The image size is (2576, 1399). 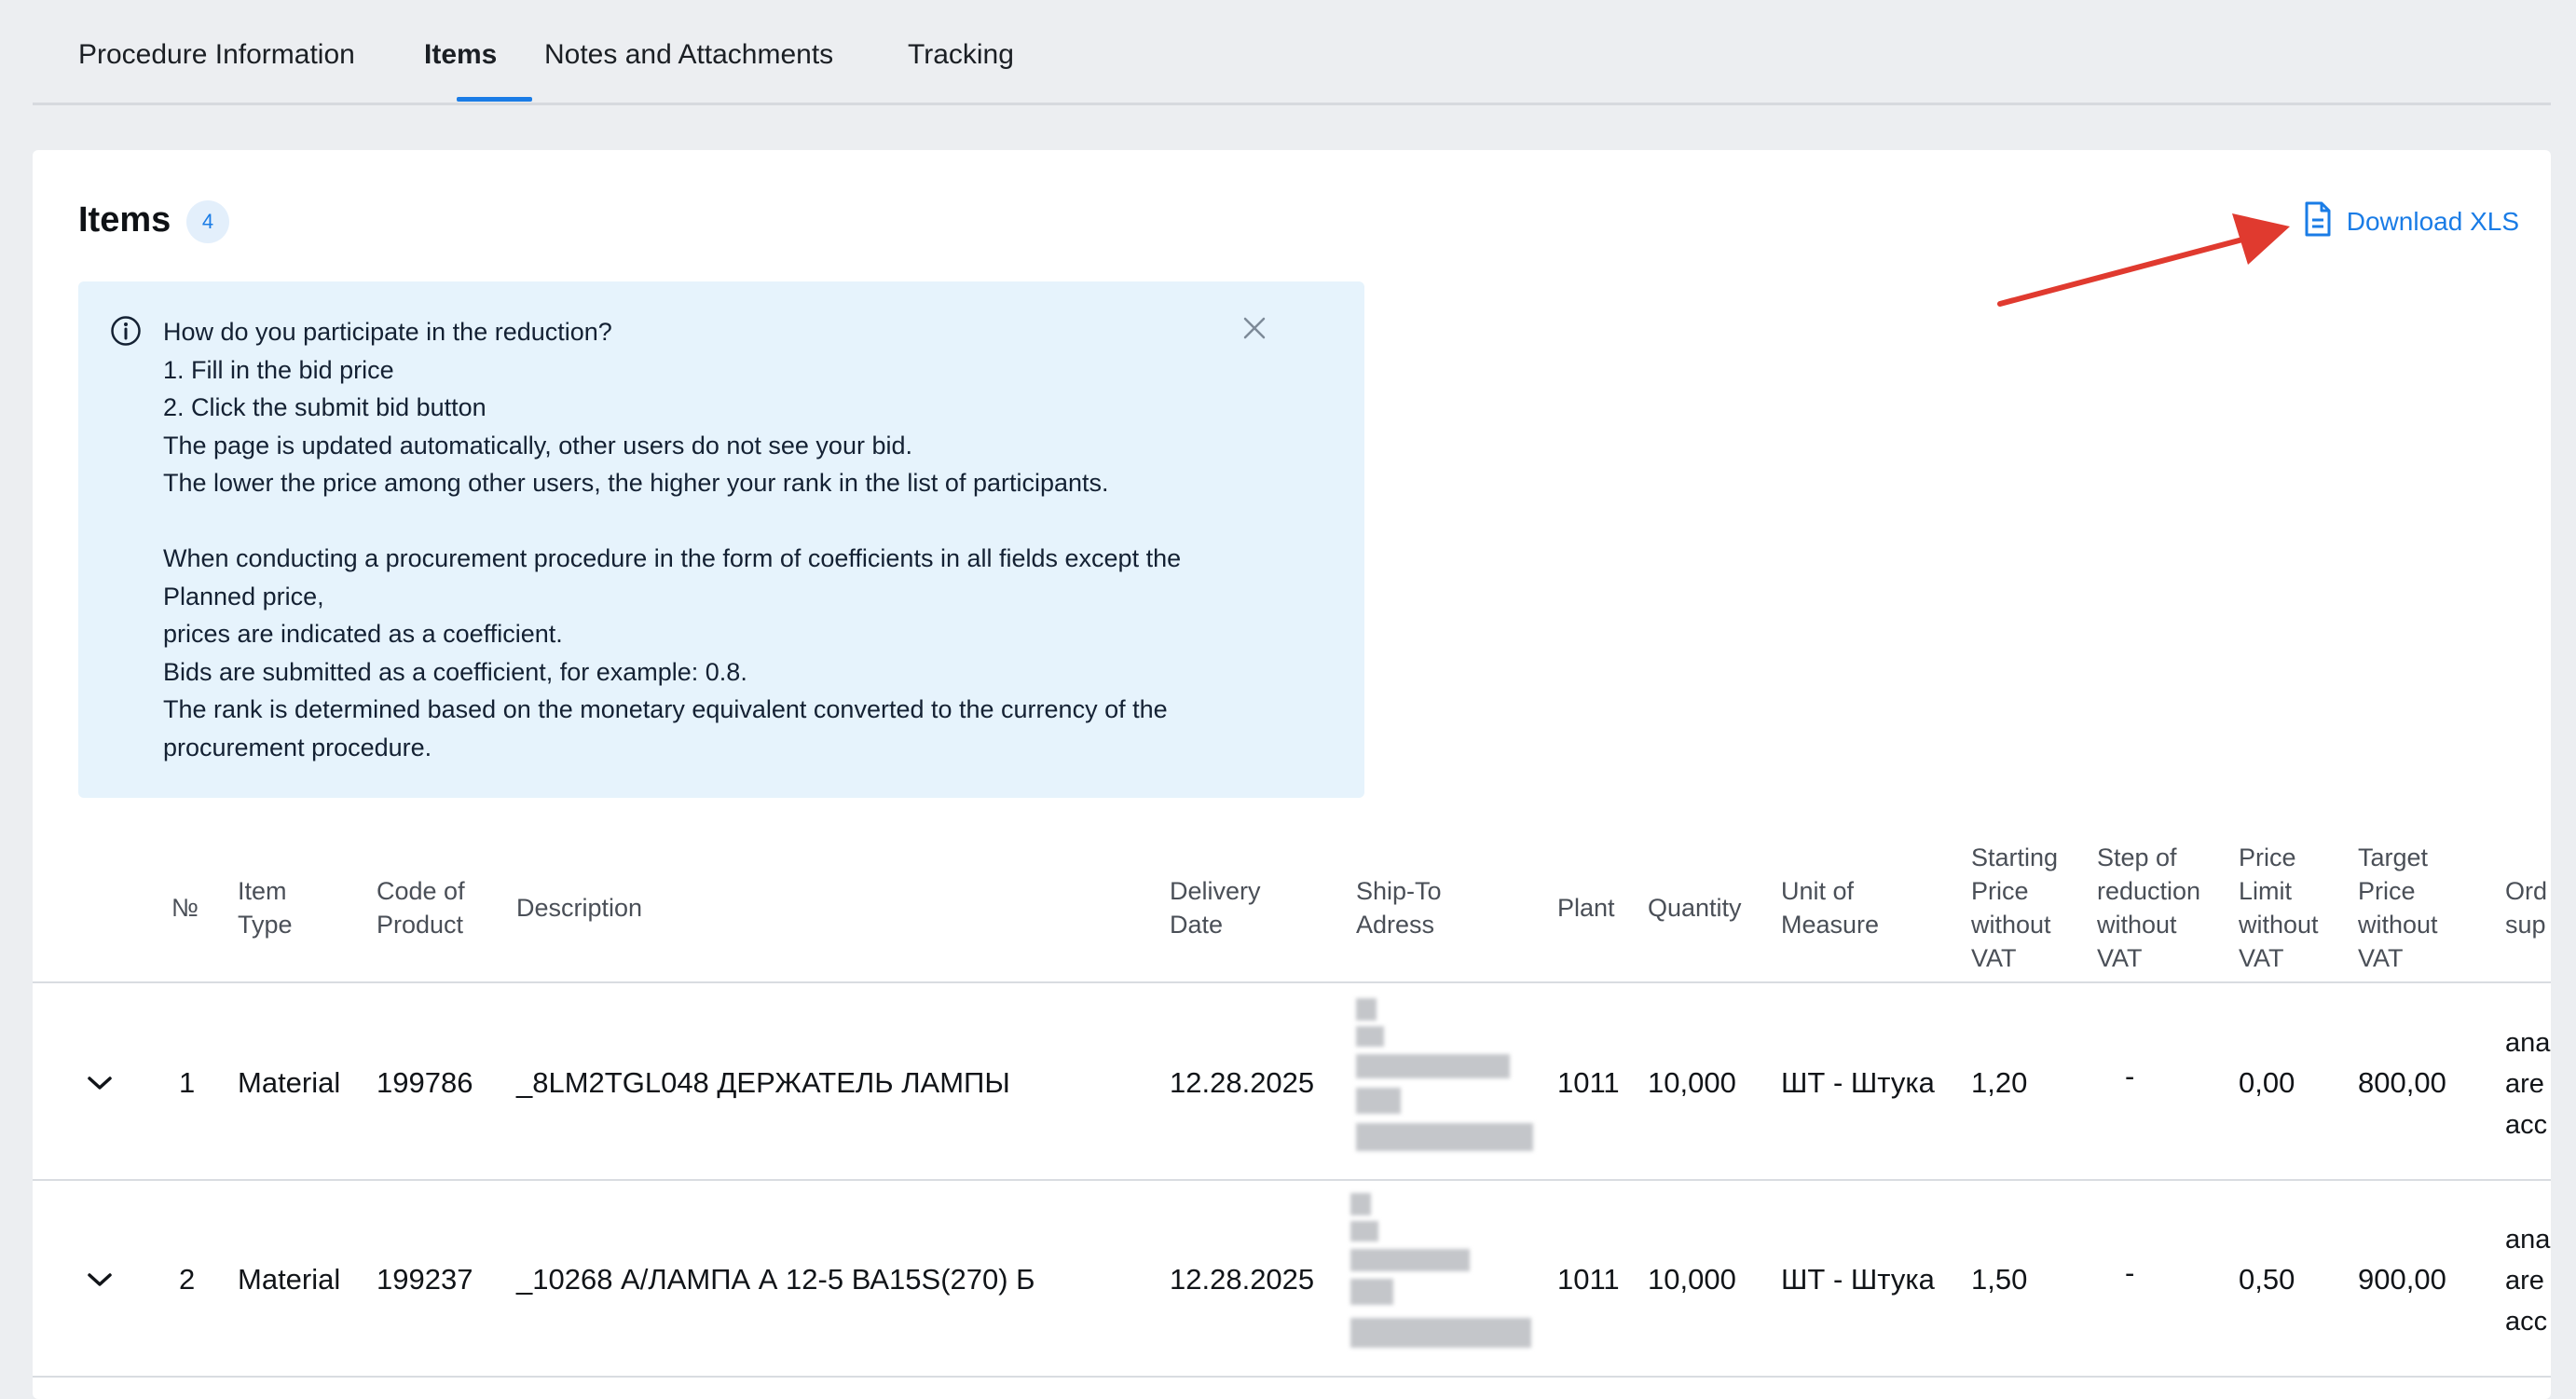 What do you see at coordinates (763, 1082) in the screenshot?
I see `cell-description: _8LM2TGL048 ДЕРЖАТЕЛЬ ЛАМПЫ` at bounding box center [763, 1082].